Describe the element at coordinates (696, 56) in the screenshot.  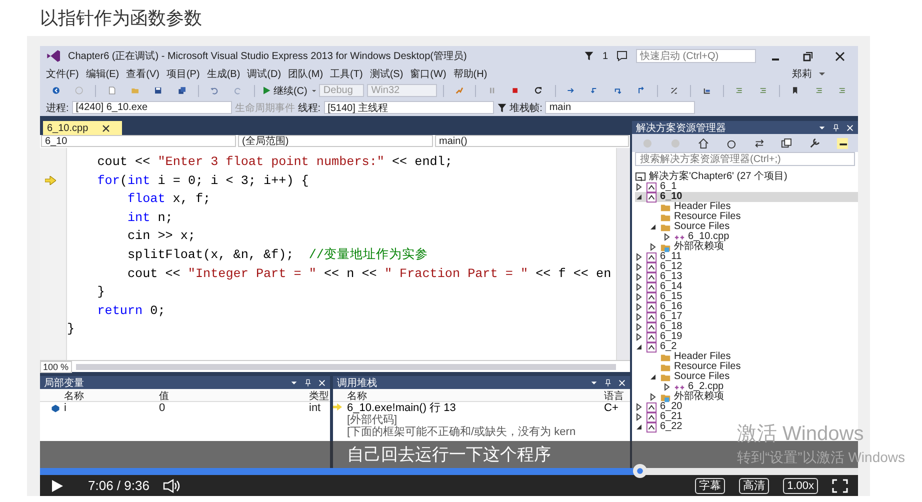
I see `quick-launch-field: 快速启动 (Ctrl+Q)` at that location.